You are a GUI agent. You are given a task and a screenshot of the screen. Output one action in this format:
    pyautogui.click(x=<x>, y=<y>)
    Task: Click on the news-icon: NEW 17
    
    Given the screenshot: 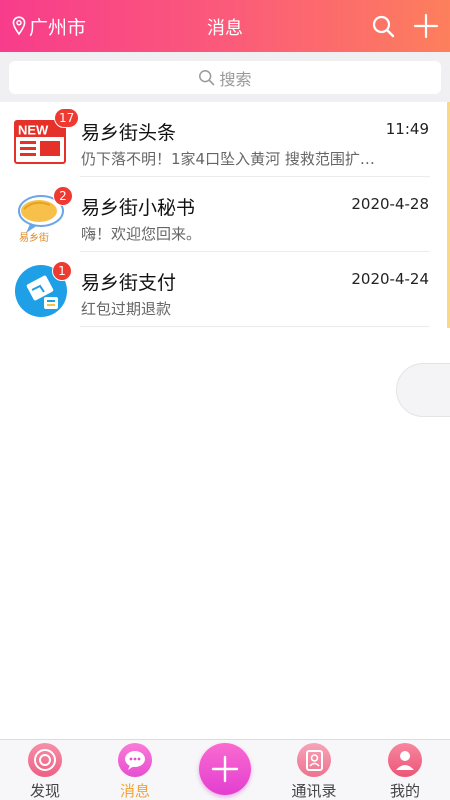 What is the action you would take?
    pyautogui.click(x=47, y=138)
    